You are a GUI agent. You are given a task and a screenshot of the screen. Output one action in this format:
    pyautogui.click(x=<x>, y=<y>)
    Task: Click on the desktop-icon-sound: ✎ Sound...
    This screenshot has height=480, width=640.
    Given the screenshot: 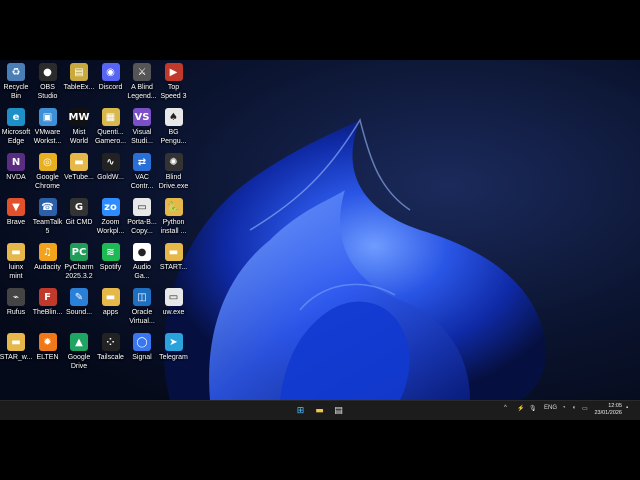 What is the action you would take?
    pyautogui.click(x=79, y=302)
    